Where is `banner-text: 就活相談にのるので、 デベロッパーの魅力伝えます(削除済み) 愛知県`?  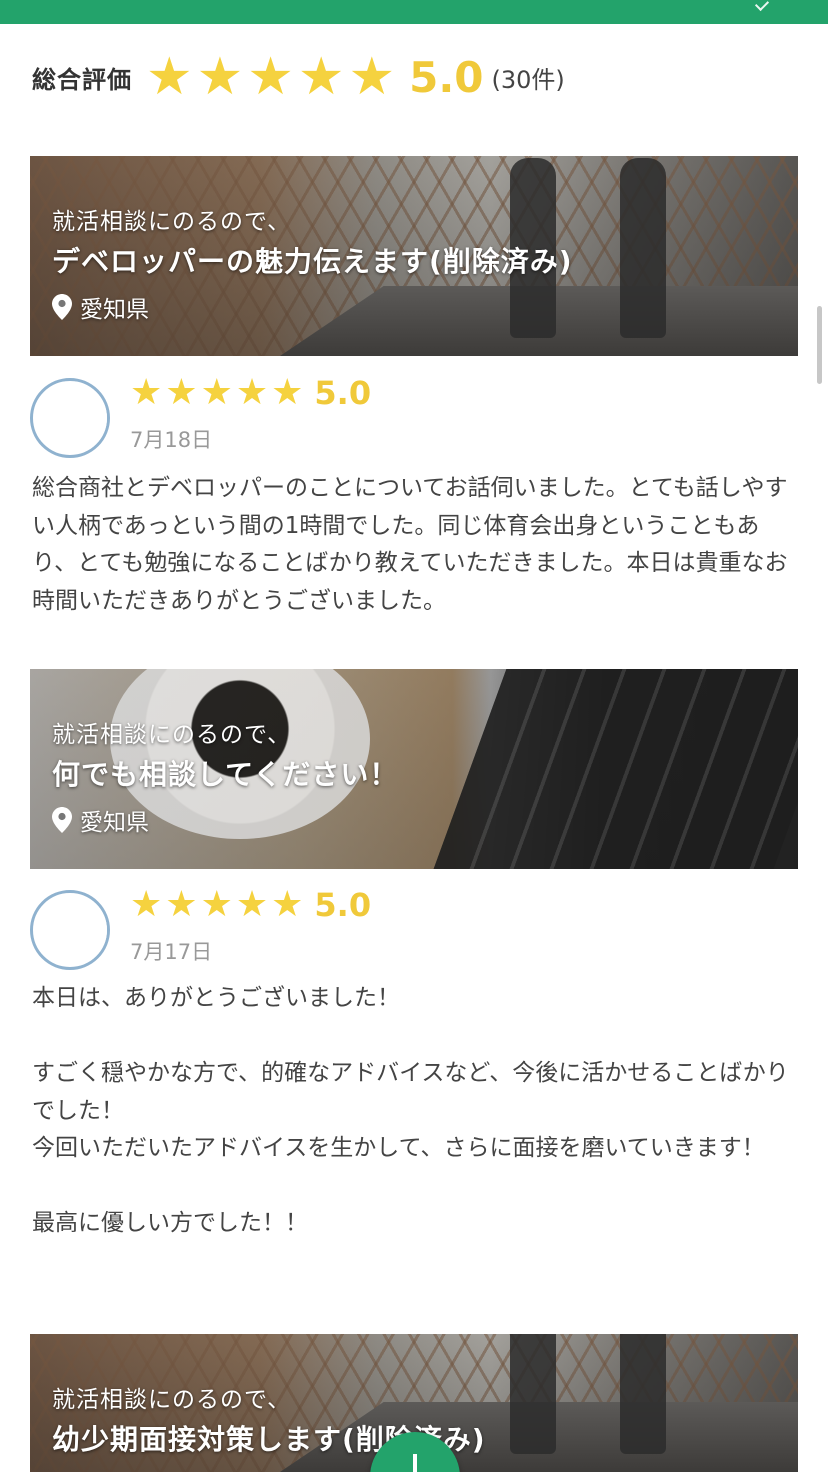
banner-text: 就活相談にのるので、 デベロッパーの魅力伝えます(削除済み) 愛知県 is located at coordinates (312, 263).